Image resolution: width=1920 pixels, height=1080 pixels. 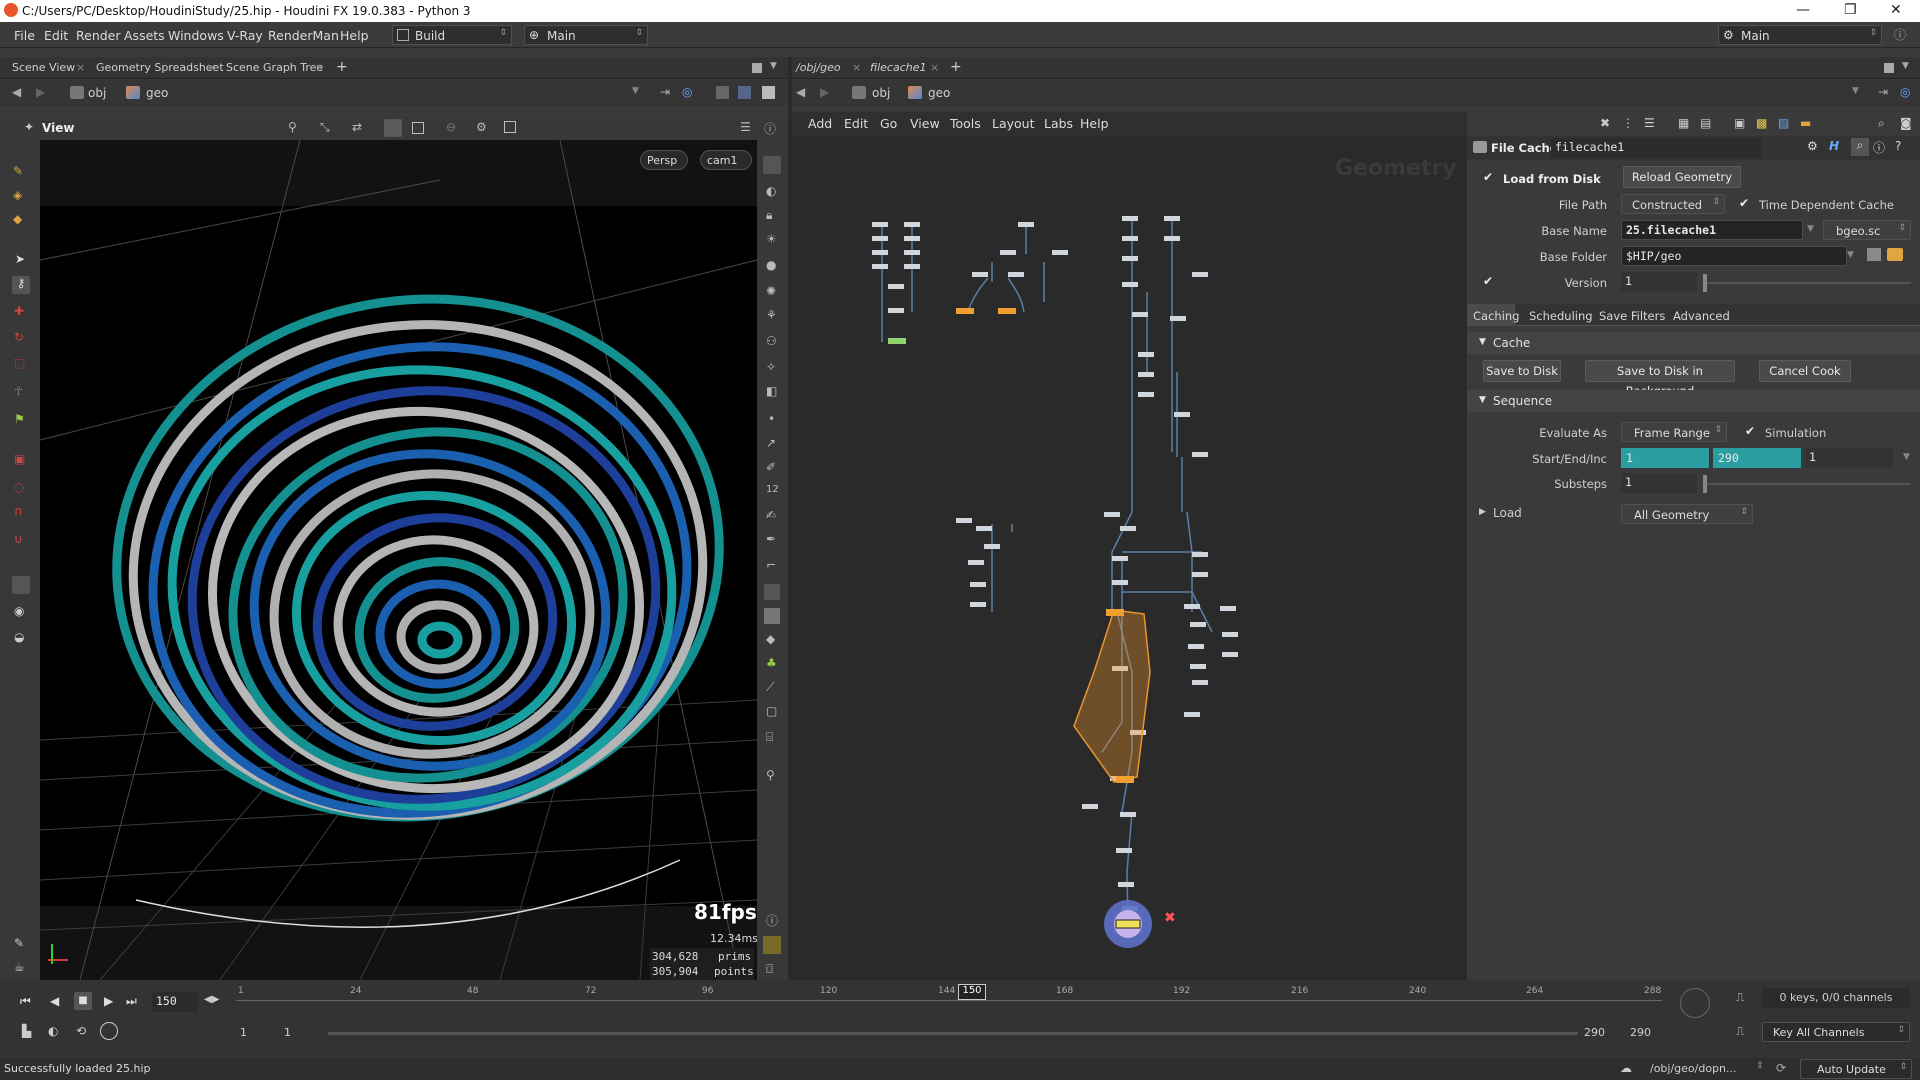 I want to click on step-icon: ◀▶, so click(x=211, y=999).